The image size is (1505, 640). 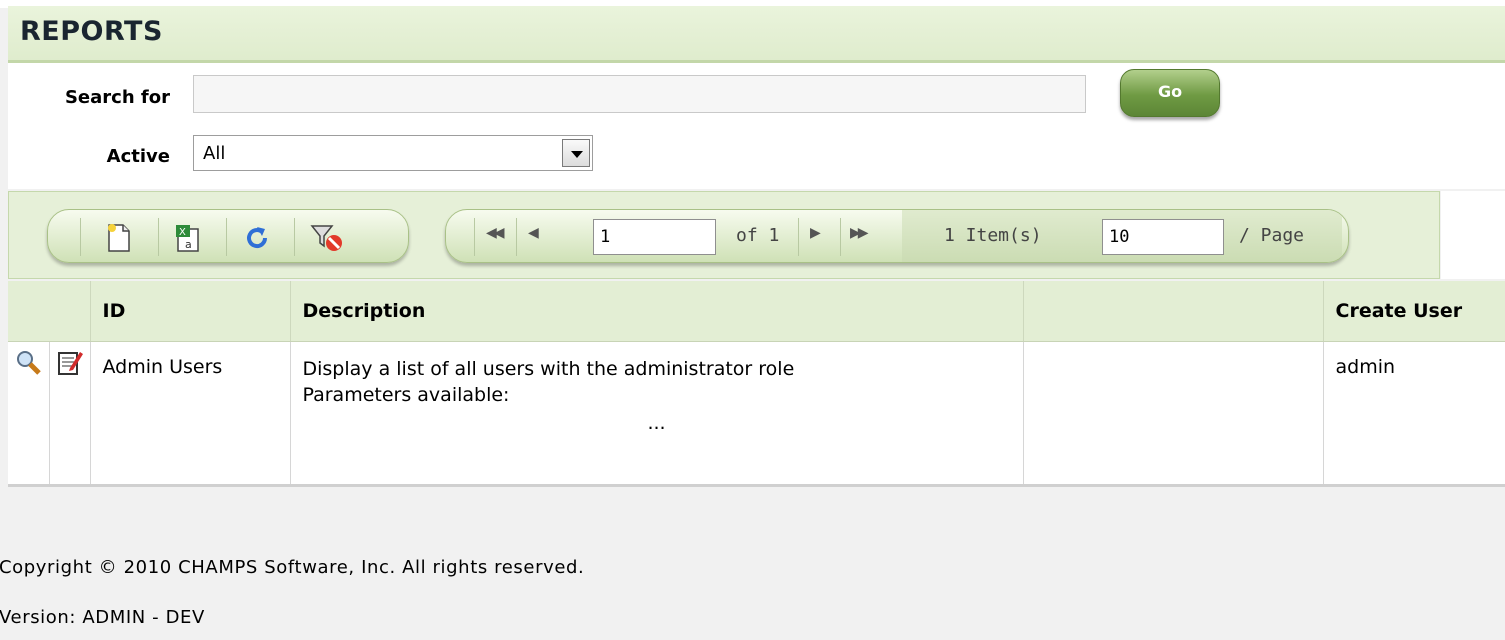 What do you see at coordinates (1272, 235) in the screenshot?
I see `per-page-label: / Page` at bounding box center [1272, 235].